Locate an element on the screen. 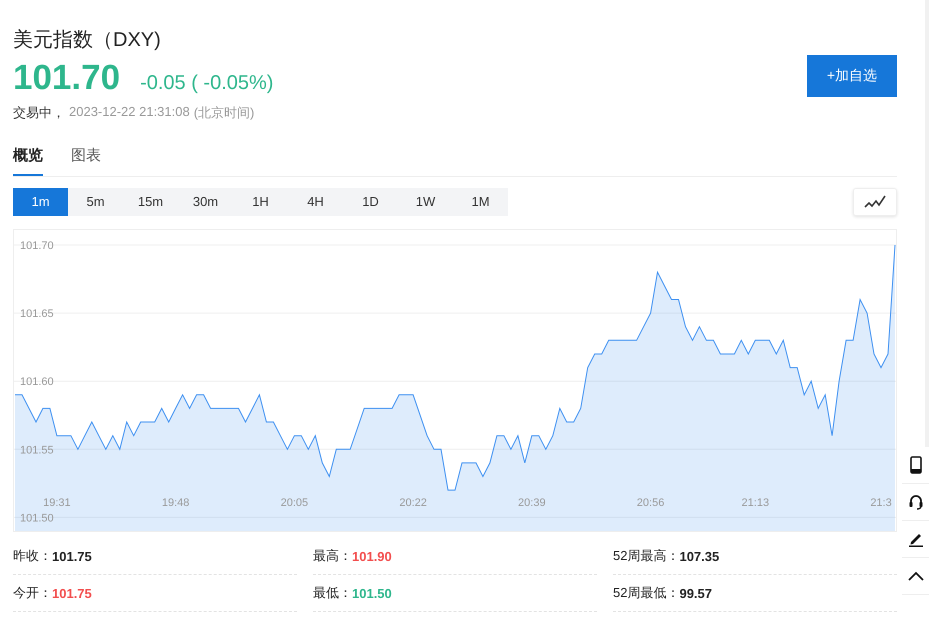  x-axis-label: 20:39 is located at coordinates (532, 503).